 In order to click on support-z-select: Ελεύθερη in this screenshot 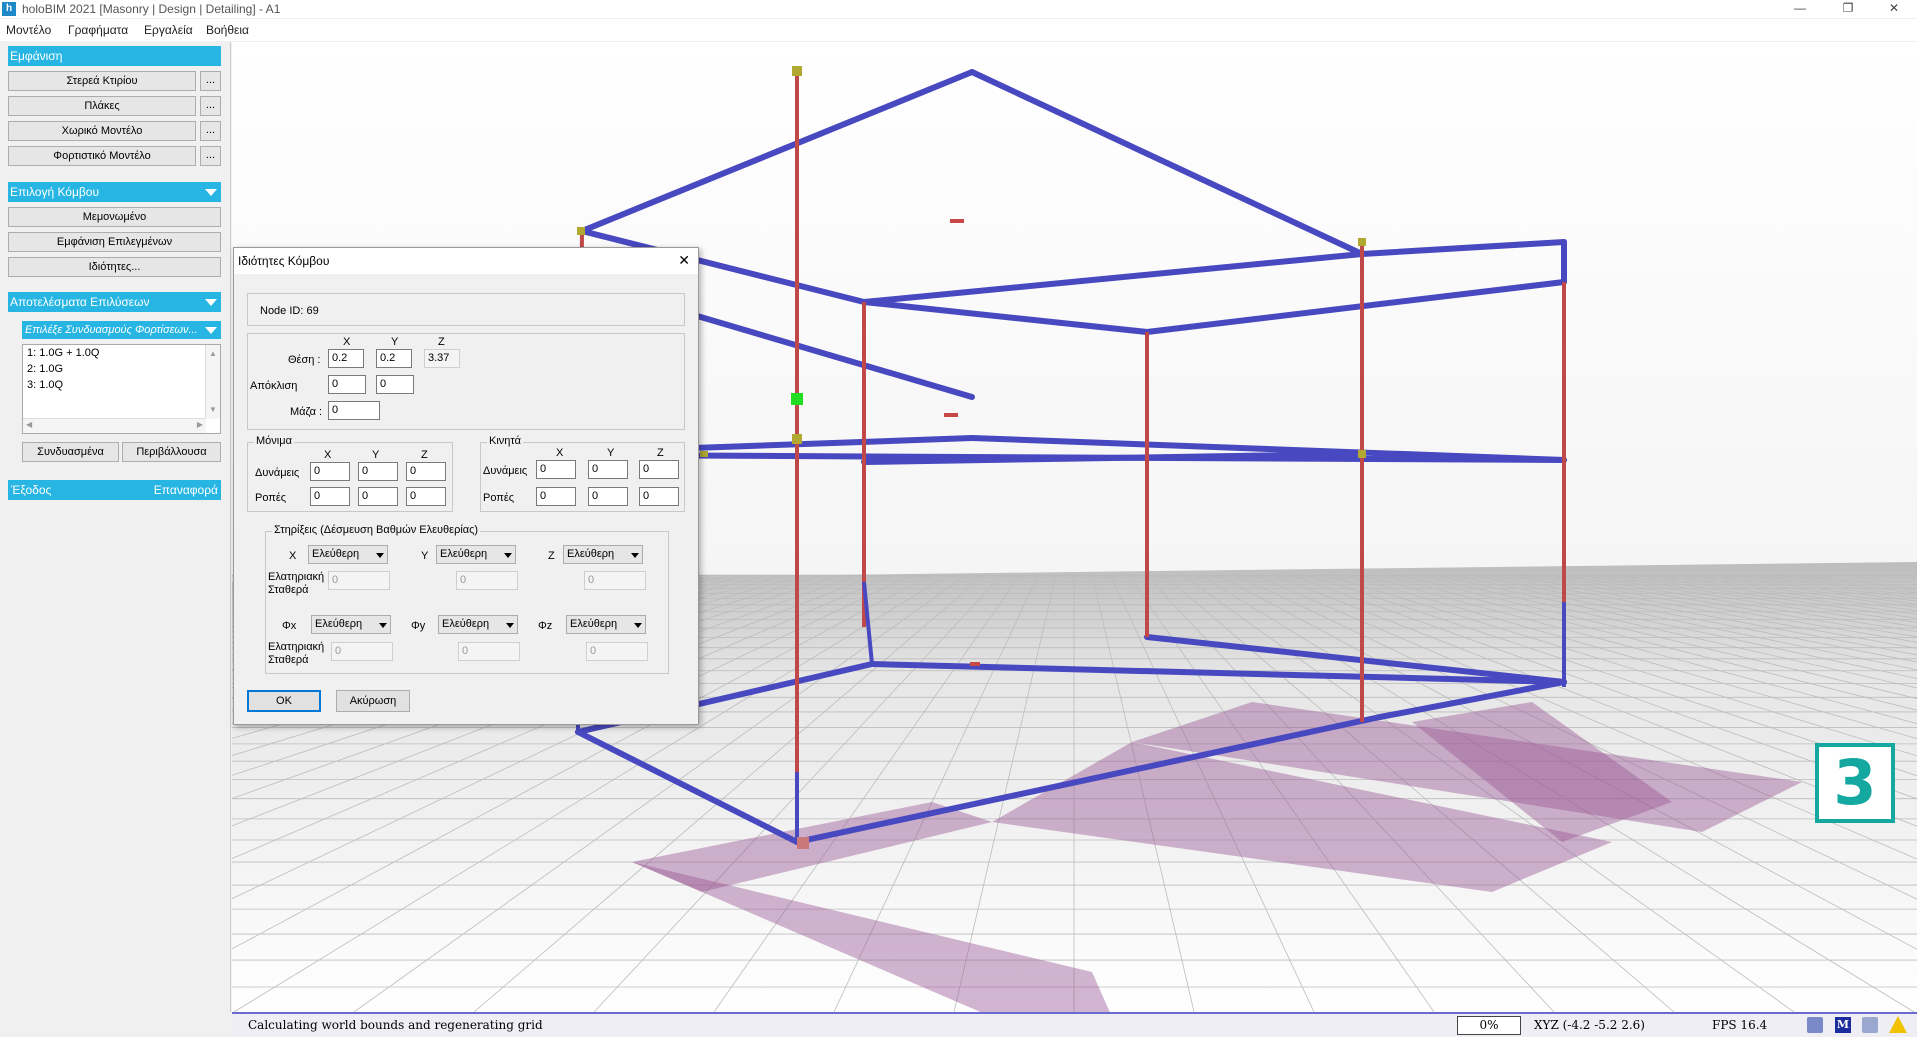, I will do `click(603, 554)`.